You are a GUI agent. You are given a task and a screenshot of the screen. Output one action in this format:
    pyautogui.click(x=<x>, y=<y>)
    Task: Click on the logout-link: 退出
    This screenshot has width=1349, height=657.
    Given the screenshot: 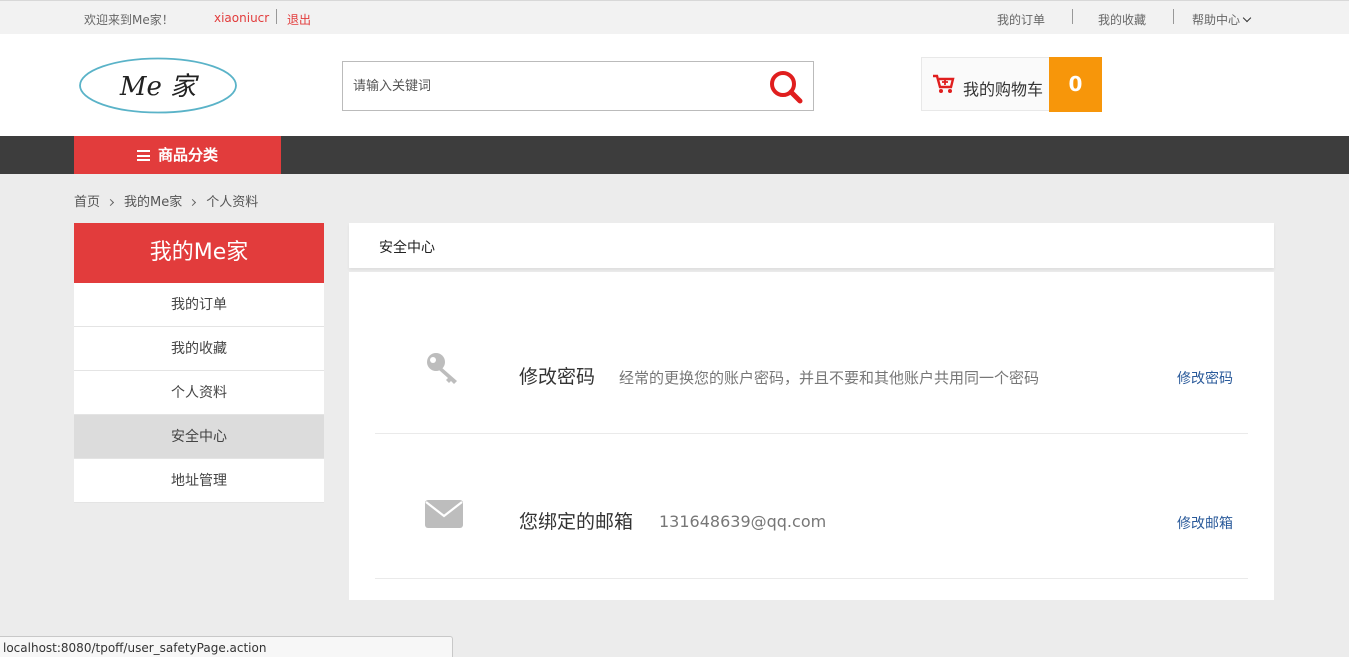 What is the action you would take?
    pyautogui.click(x=299, y=19)
    